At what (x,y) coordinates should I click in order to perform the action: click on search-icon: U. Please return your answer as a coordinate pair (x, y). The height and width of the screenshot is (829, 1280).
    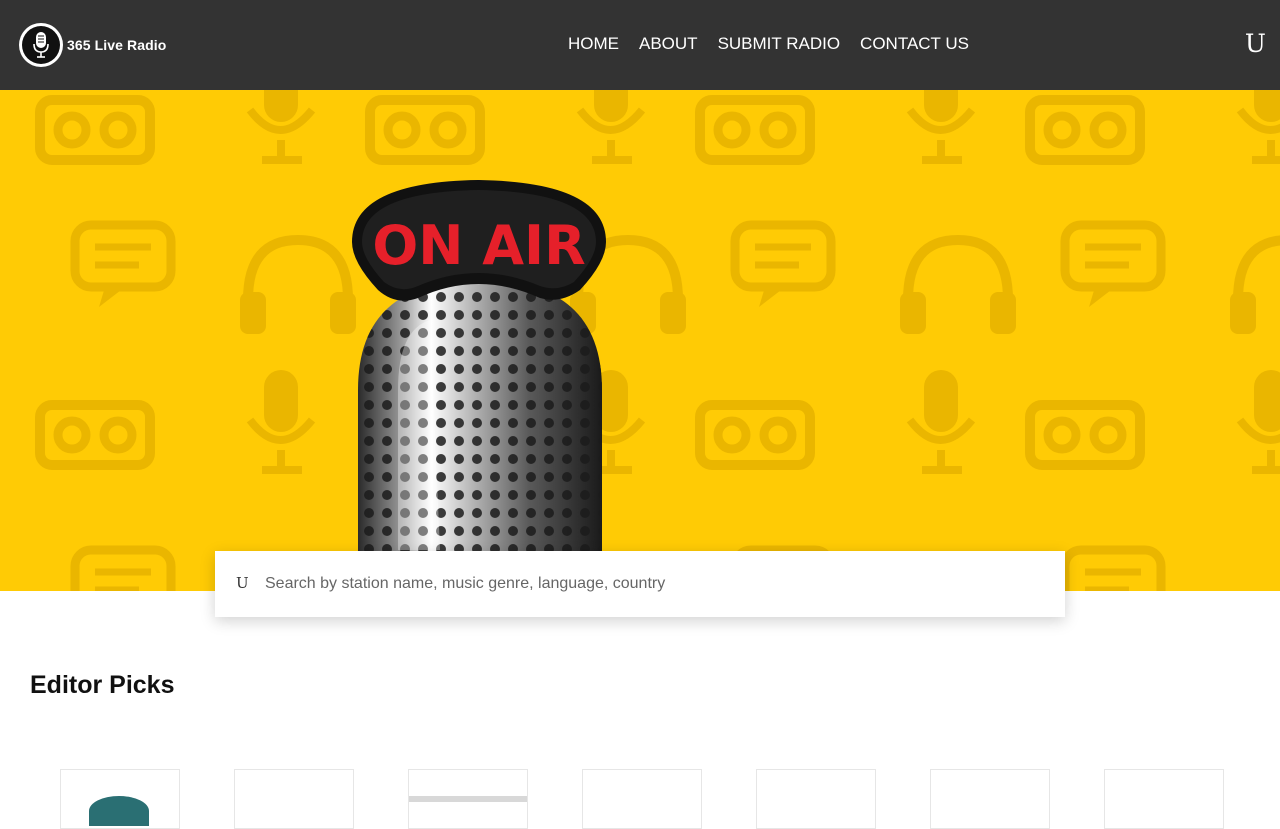
    Looking at the image, I should click on (242, 583).